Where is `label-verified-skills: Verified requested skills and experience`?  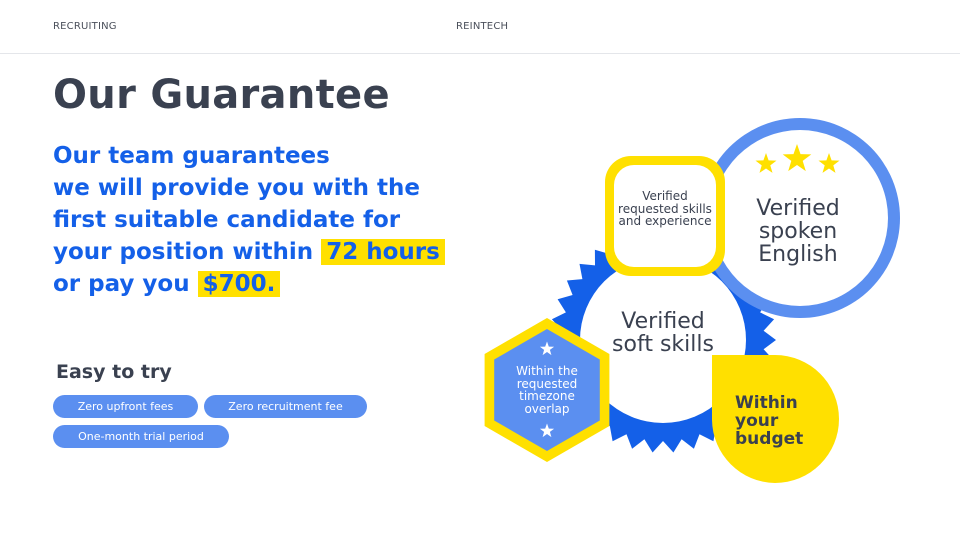 label-verified-skills: Verified requested skills and experience is located at coordinates (665, 209).